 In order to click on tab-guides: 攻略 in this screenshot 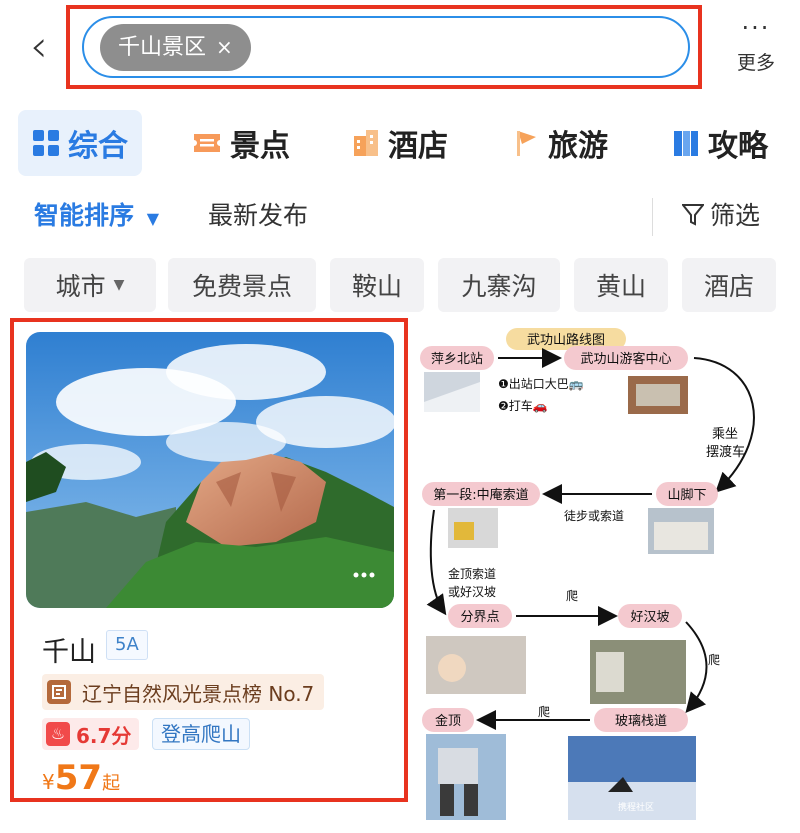, I will do `click(720, 143)`.